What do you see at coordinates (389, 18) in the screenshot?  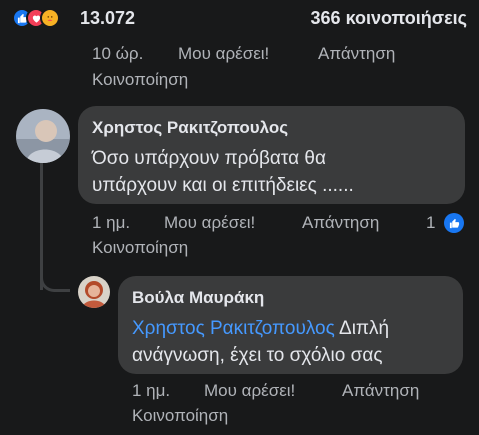 I see `shares-count: 366 κοινοποιήσεις` at bounding box center [389, 18].